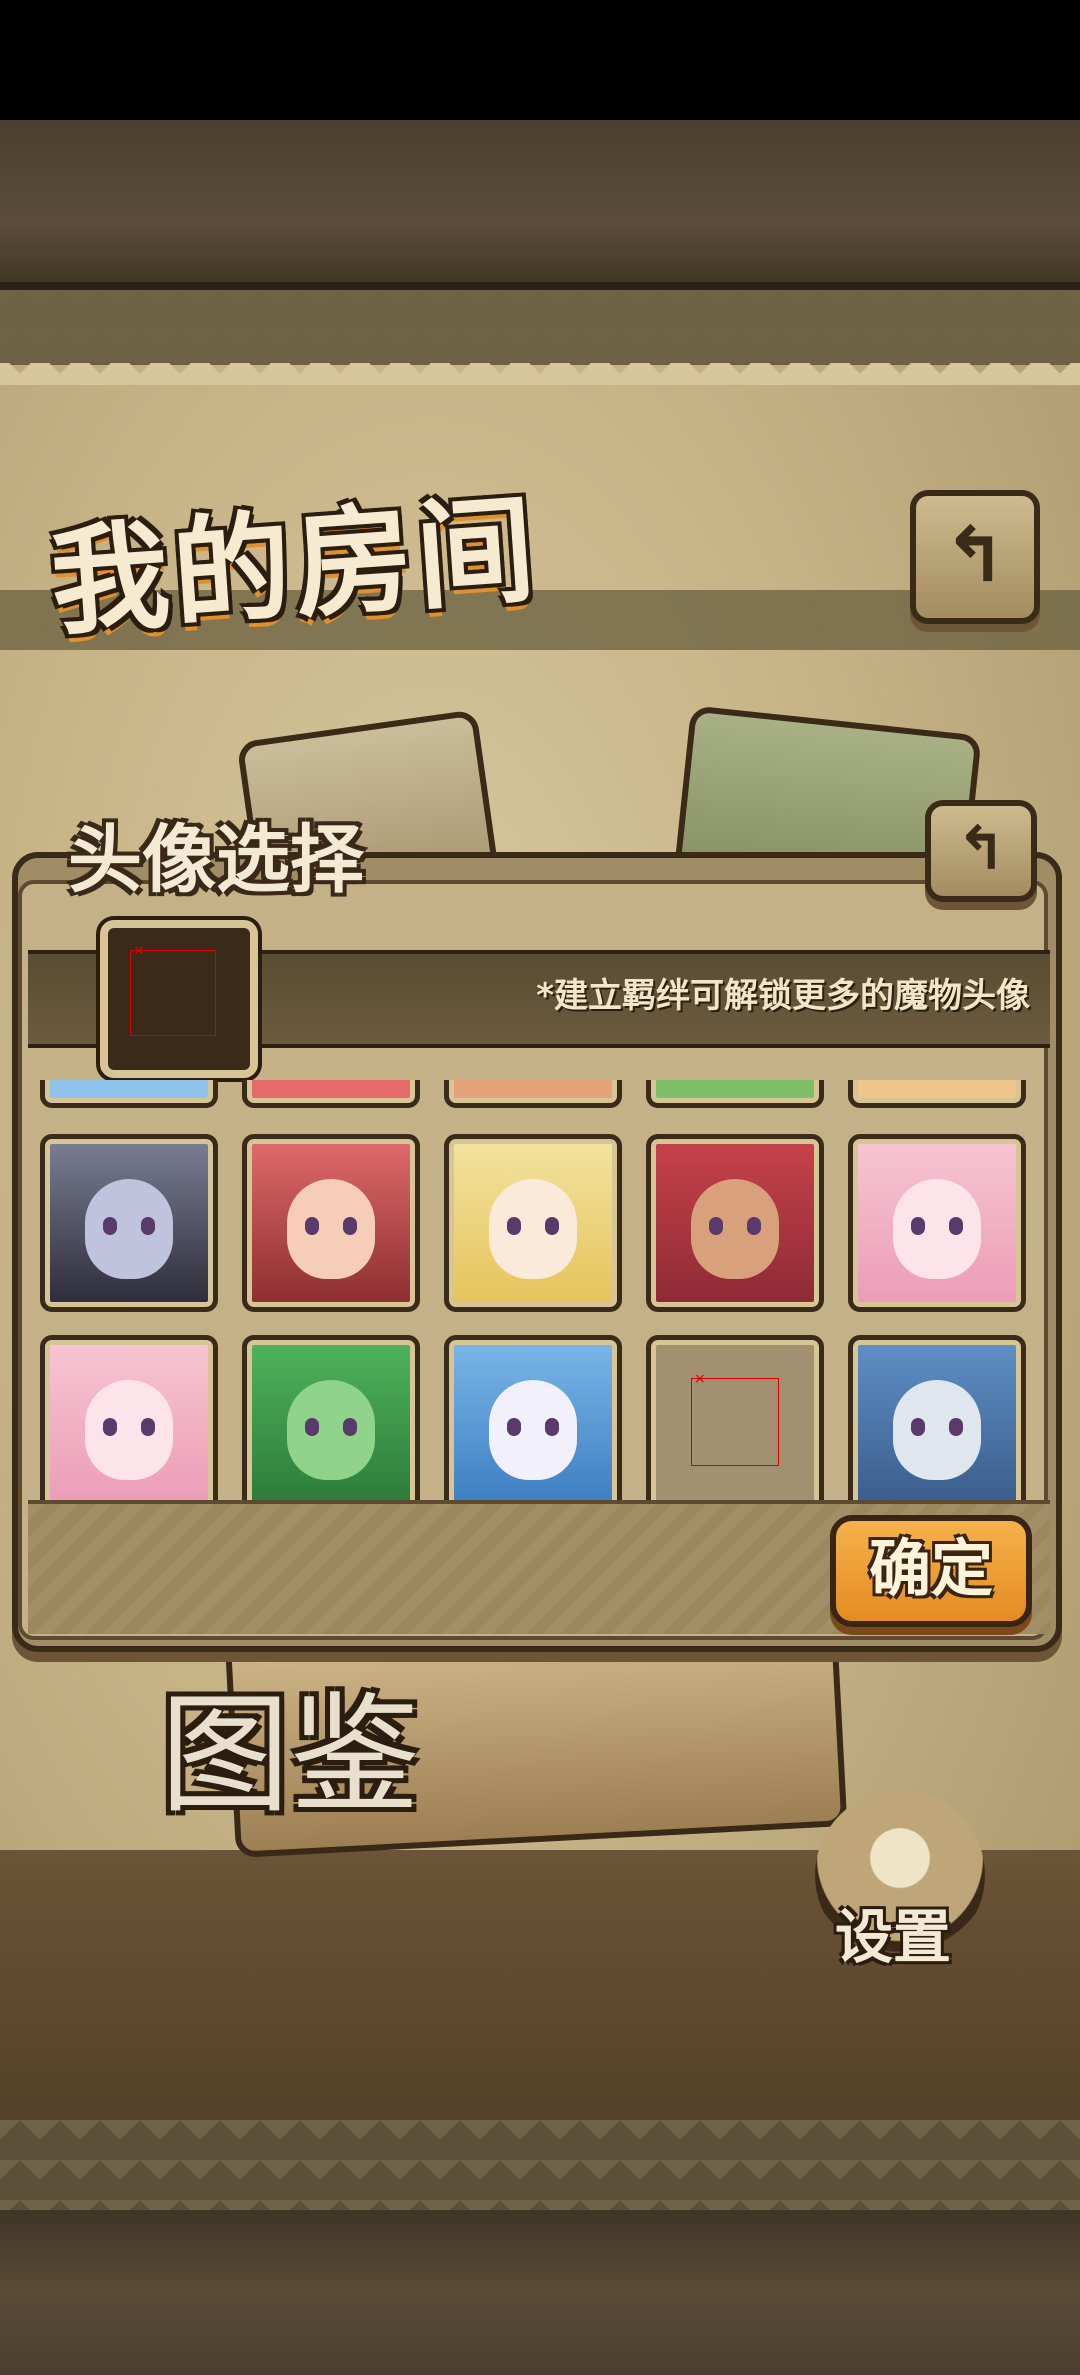  I want to click on avatar-white-ghost-creature, so click(533, 1423).